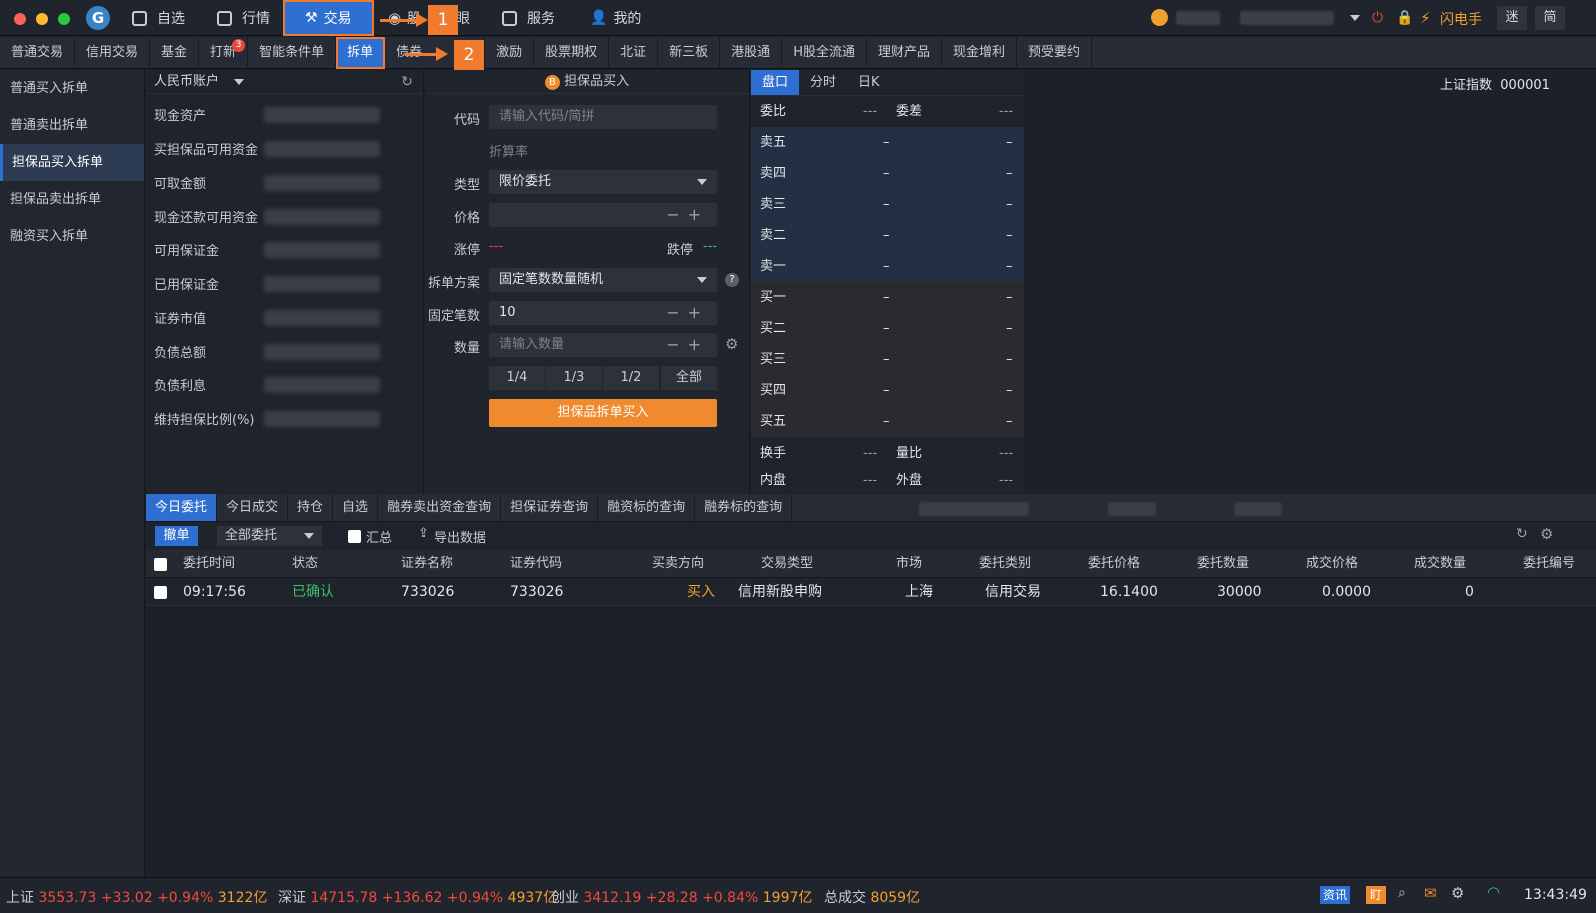 This screenshot has width=1596, height=913. I want to click on tab-today-orders: 今日委托, so click(182, 507).